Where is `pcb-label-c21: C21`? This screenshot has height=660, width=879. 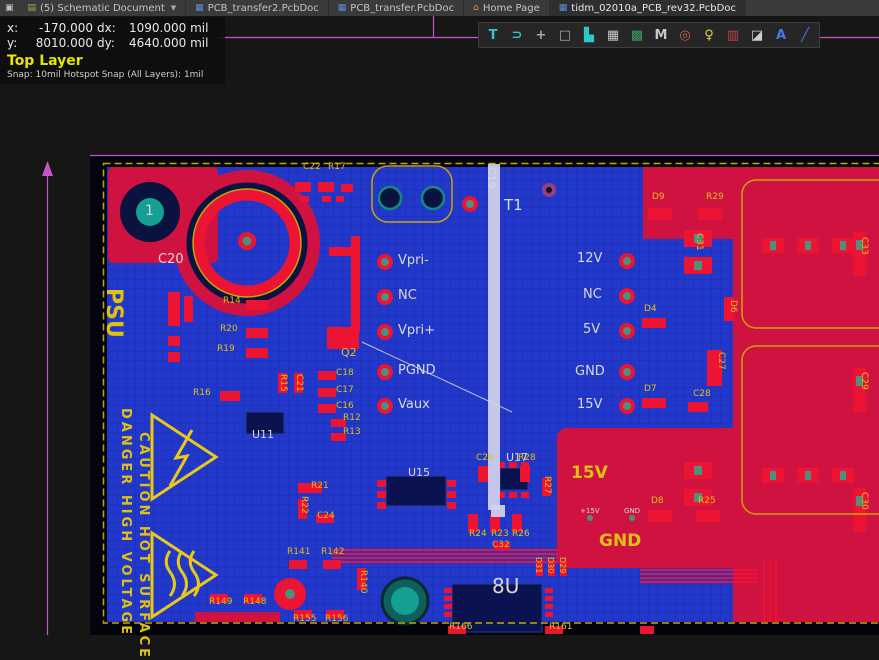 pcb-label-c21: C21 is located at coordinates (298, 383).